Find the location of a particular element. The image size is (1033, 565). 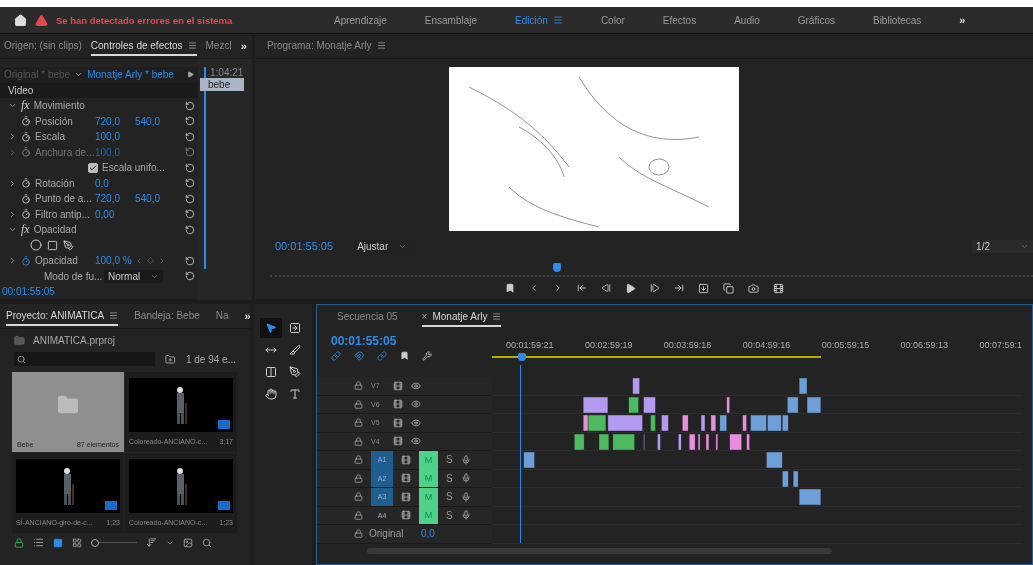

rectangle-mask-icon is located at coordinates (52, 245).